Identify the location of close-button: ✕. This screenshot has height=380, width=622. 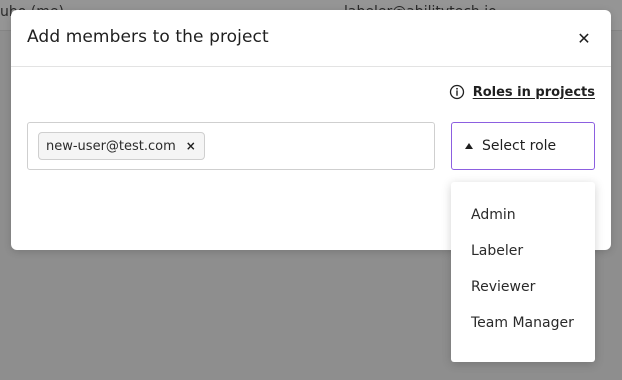
(584, 38).